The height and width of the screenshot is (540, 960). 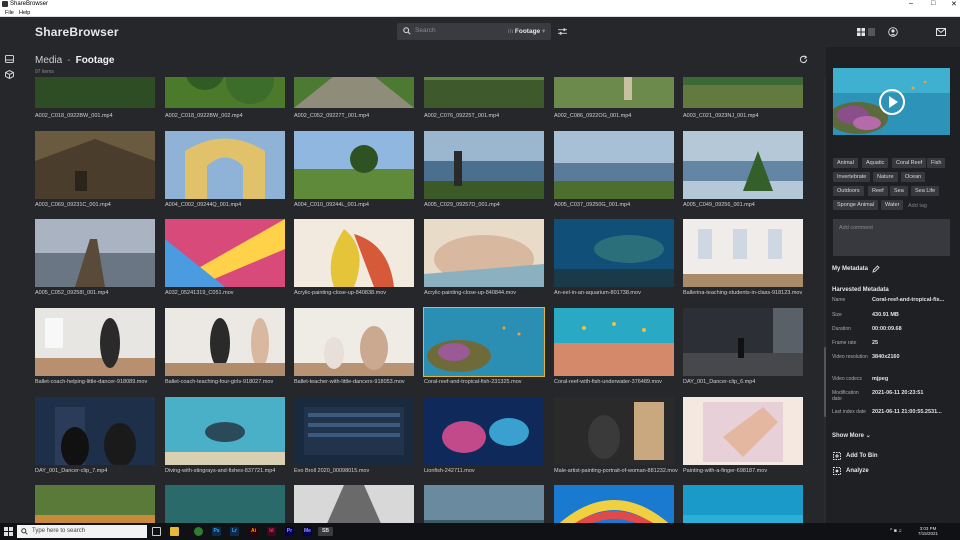 I want to click on package-cube-icon, so click(x=9, y=74).